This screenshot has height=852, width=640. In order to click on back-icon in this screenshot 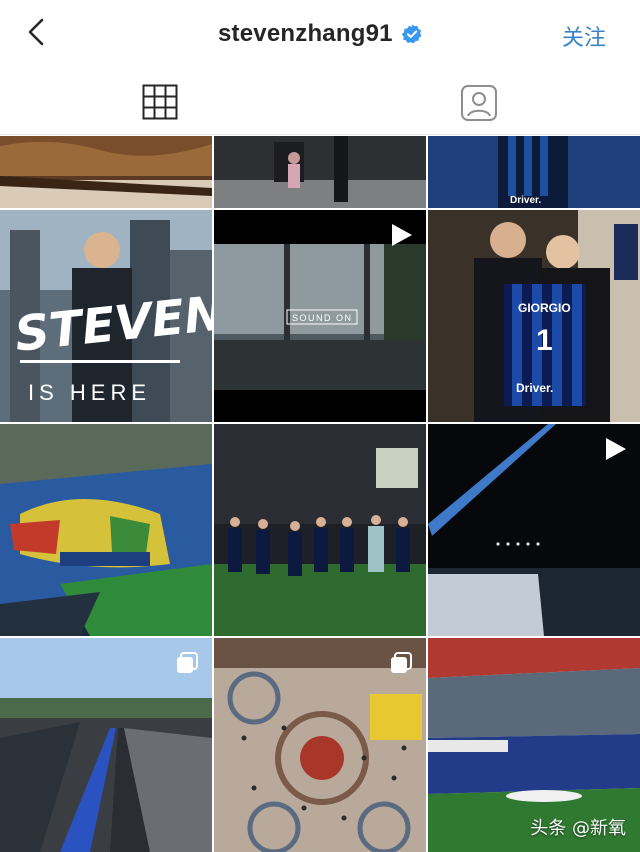, I will do `click(38, 32)`.